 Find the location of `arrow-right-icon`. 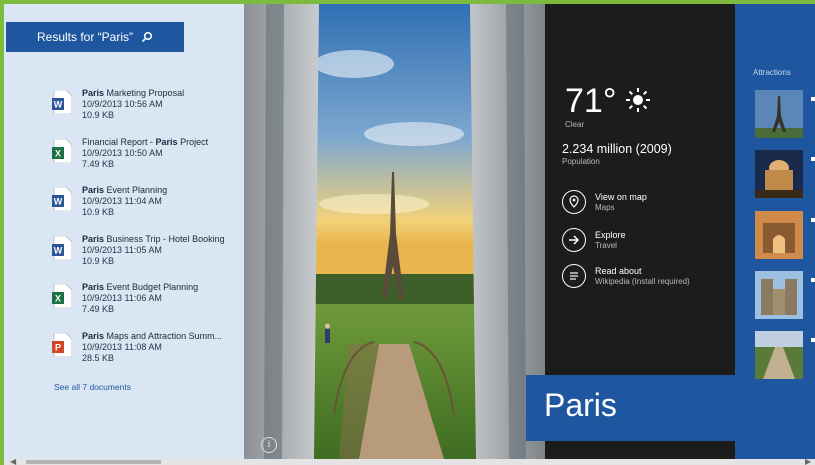

arrow-right-icon is located at coordinates (574, 240).